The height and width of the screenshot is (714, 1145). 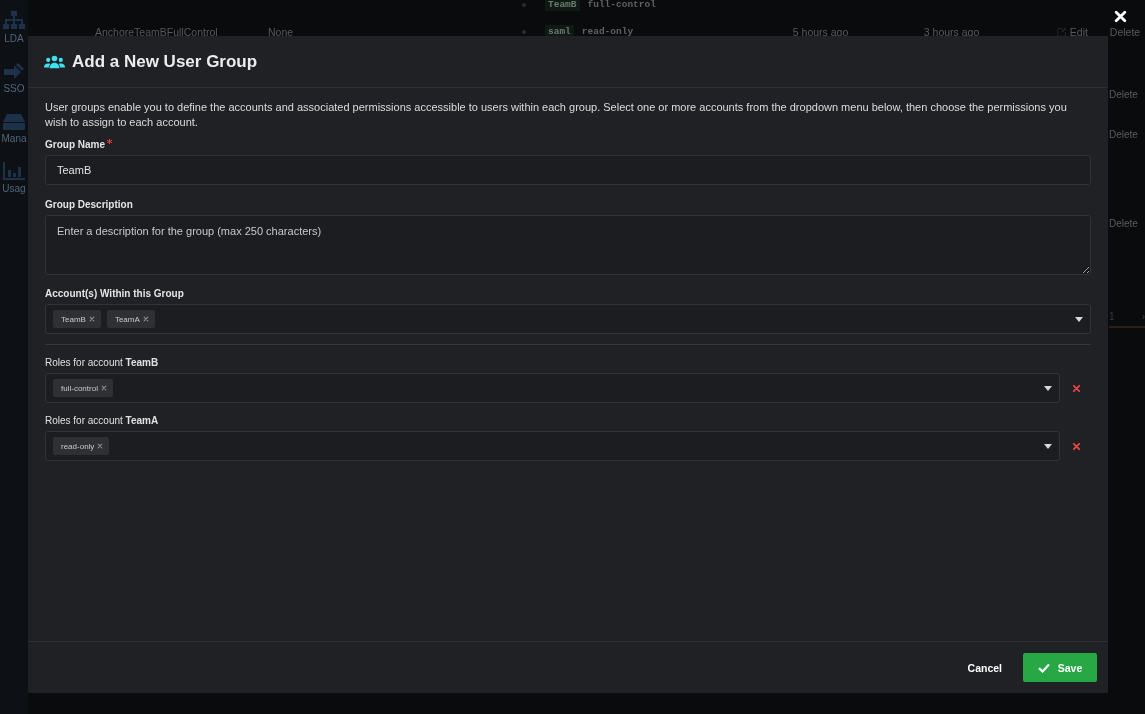 What do you see at coordinates (102, 420) in the screenshot?
I see `roles-label: Roles for account TeamA` at bounding box center [102, 420].